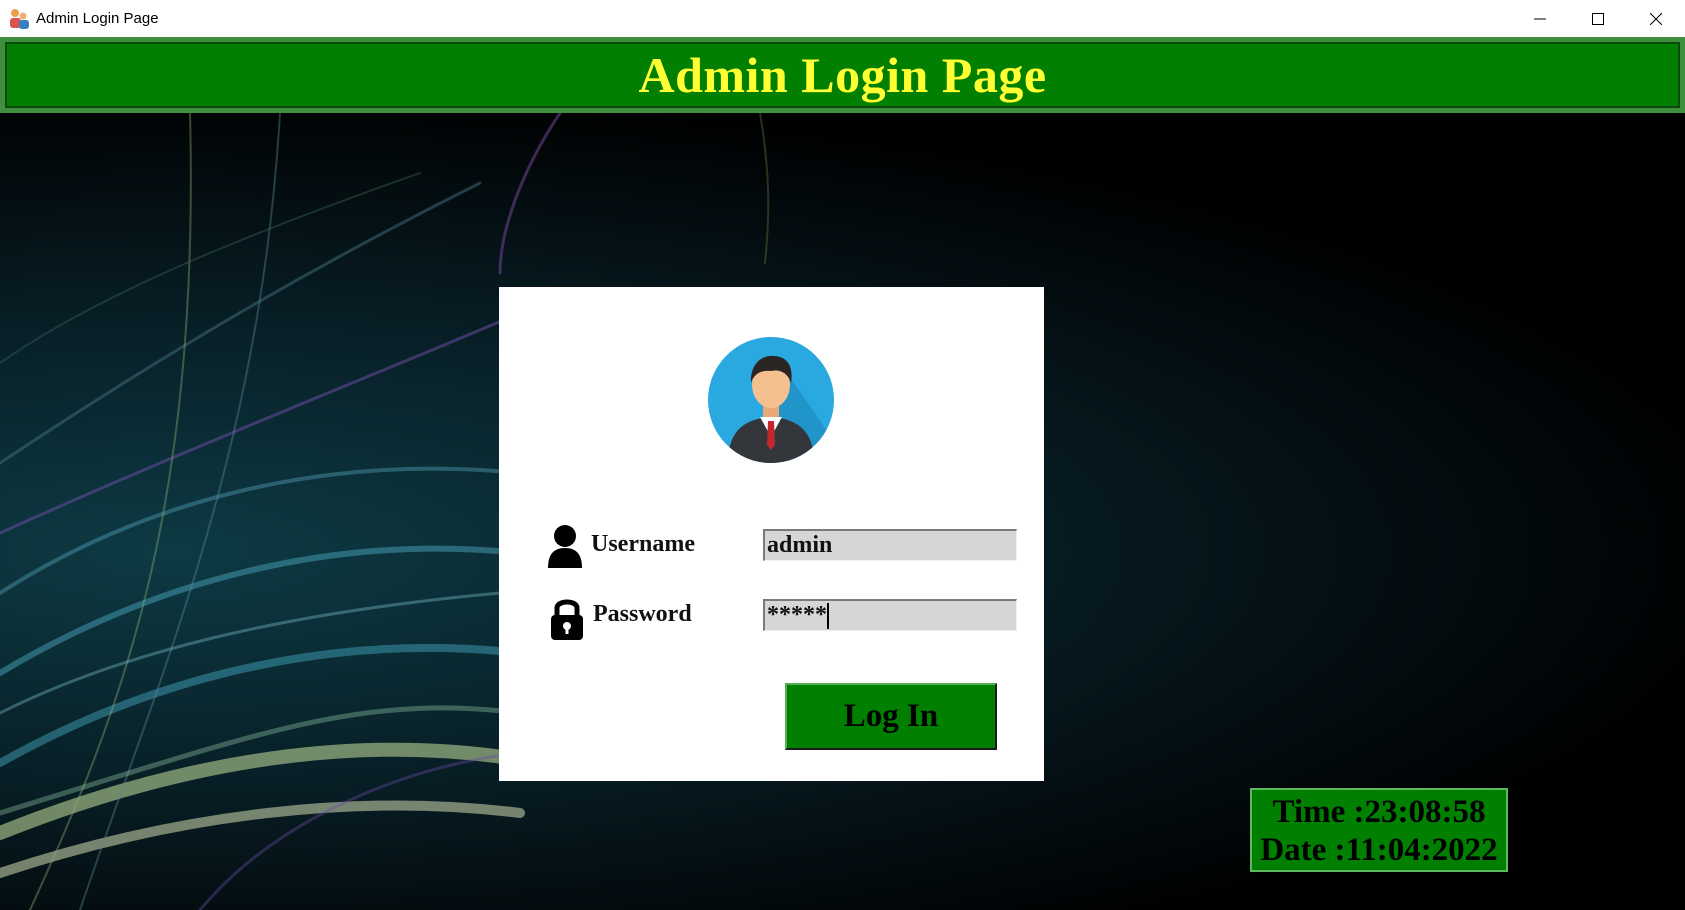  What do you see at coordinates (642, 614) in the screenshot?
I see `password-label: Password` at bounding box center [642, 614].